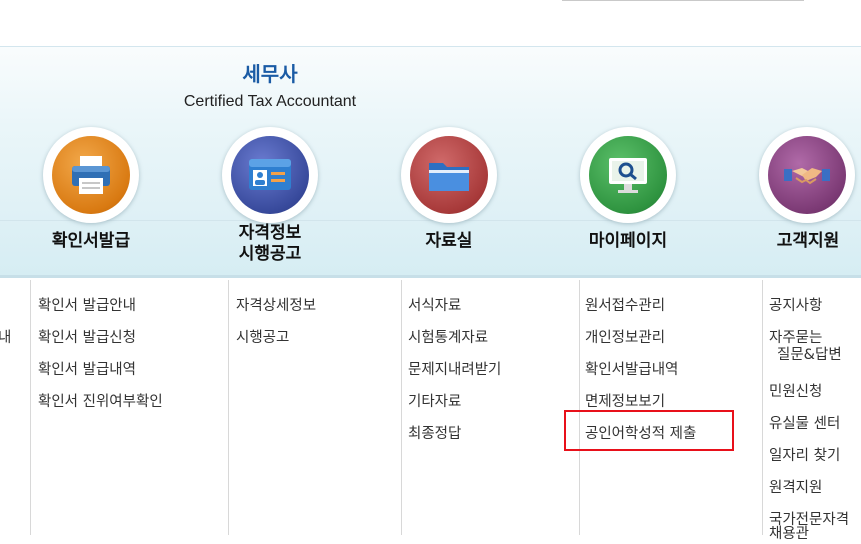  Describe the element at coordinates (270, 254) in the screenshot. I see `menu-qualification-label-line2: 시행공고` at that location.